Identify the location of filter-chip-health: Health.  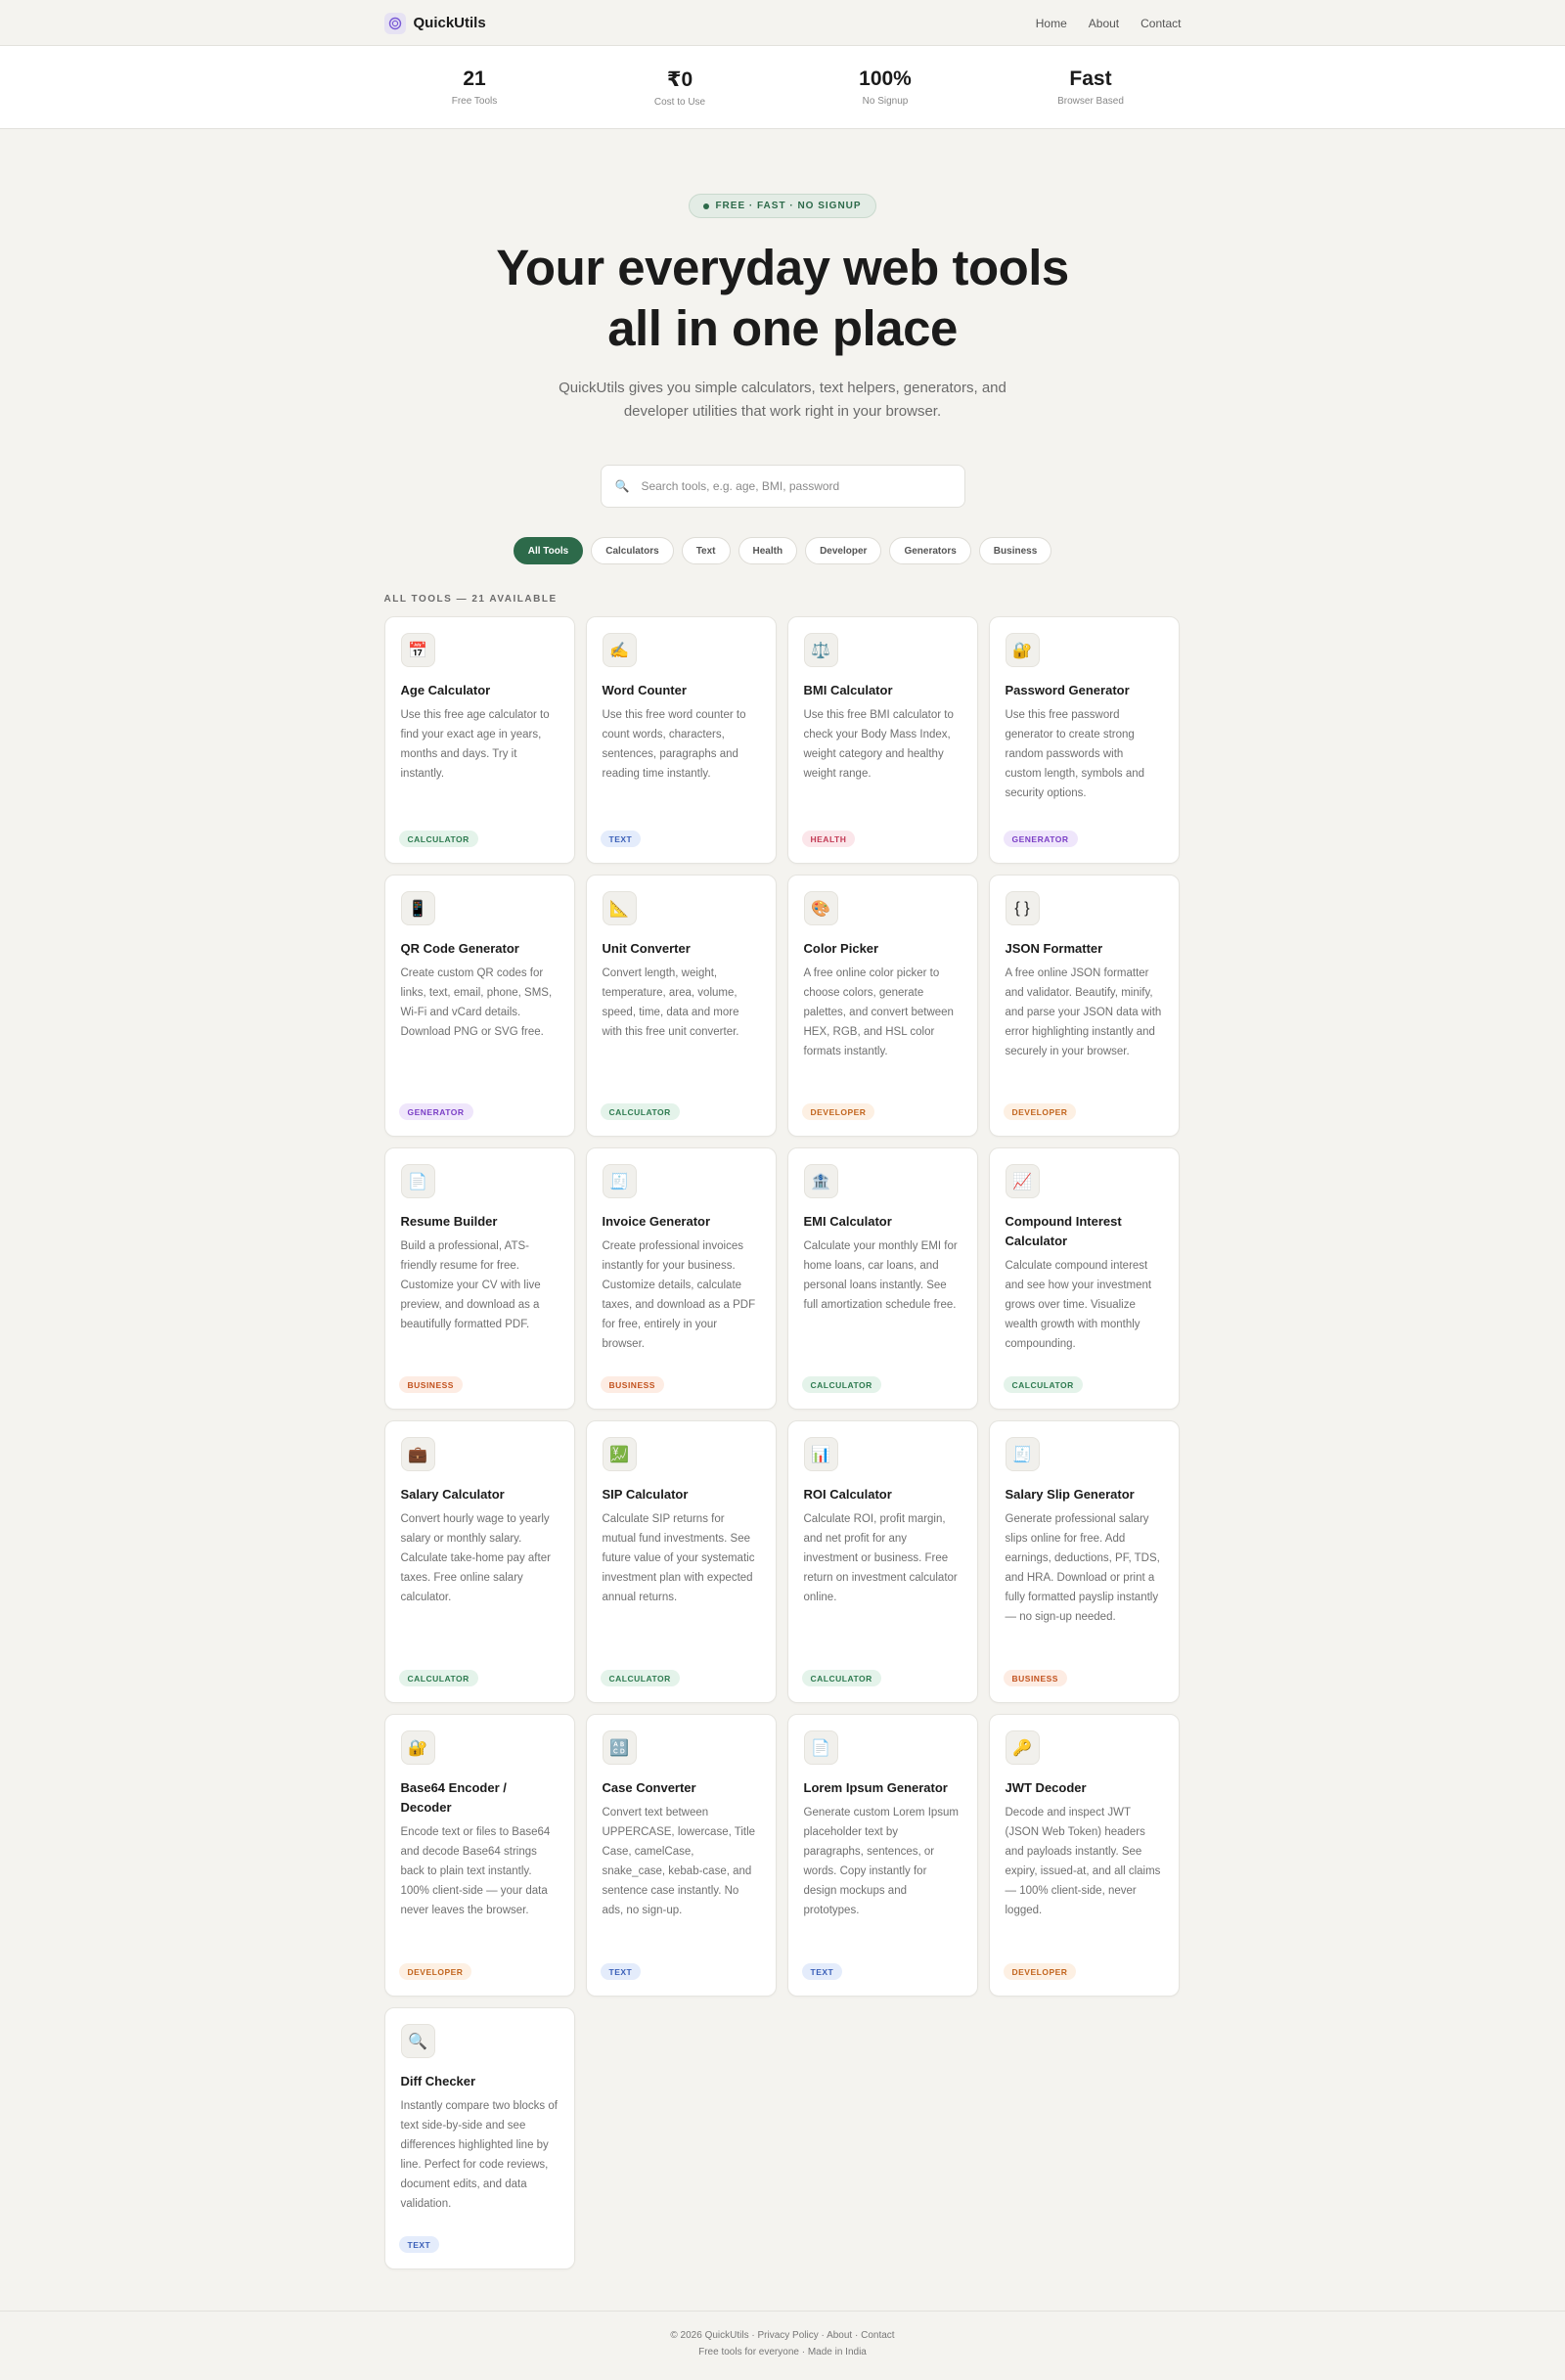
(768, 550).